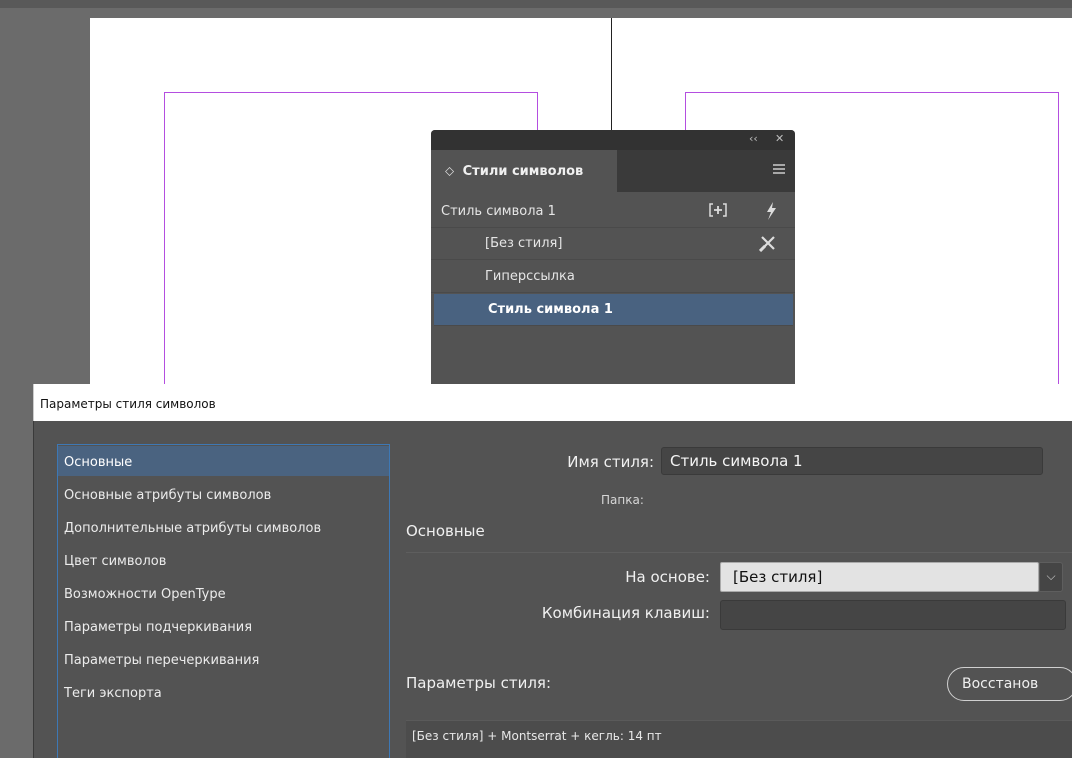 Image resolution: width=1072 pixels, height=758 pixels. I want to click on section-title: Основные, so click(445, 531).